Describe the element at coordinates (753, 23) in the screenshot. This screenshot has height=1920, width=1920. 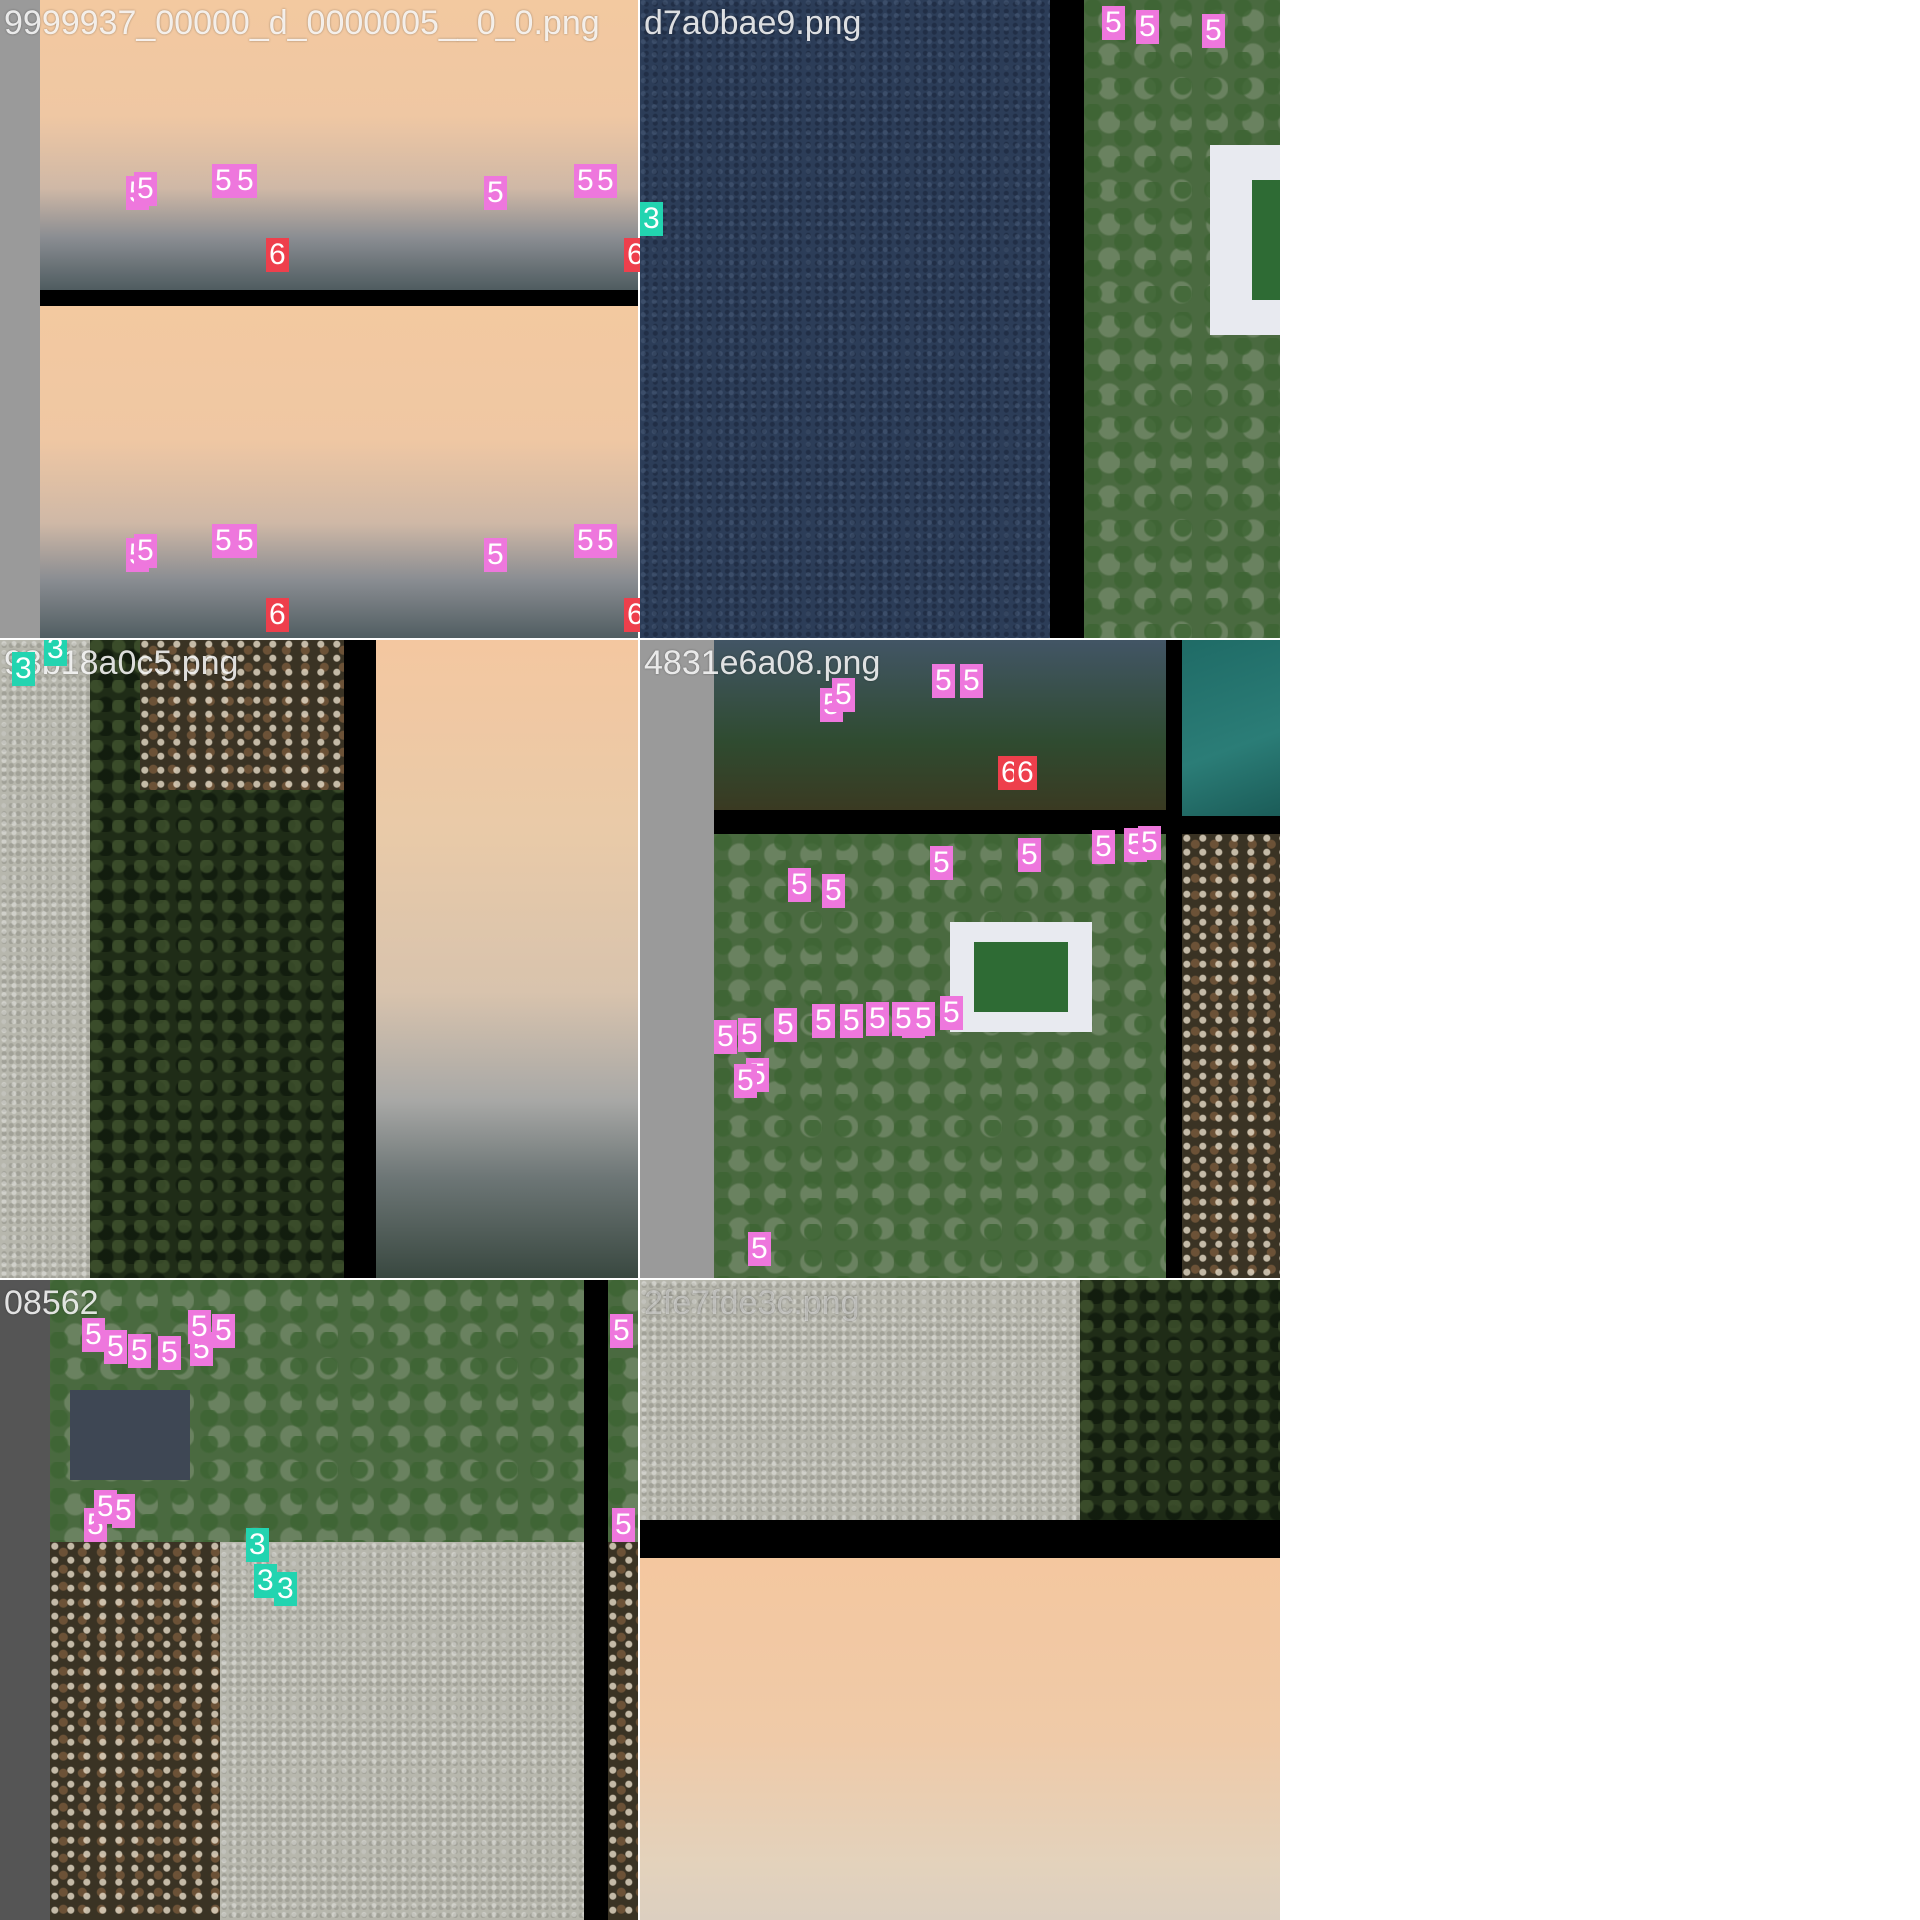
I see `tile-filename: d7a0bae9.png` at that location.